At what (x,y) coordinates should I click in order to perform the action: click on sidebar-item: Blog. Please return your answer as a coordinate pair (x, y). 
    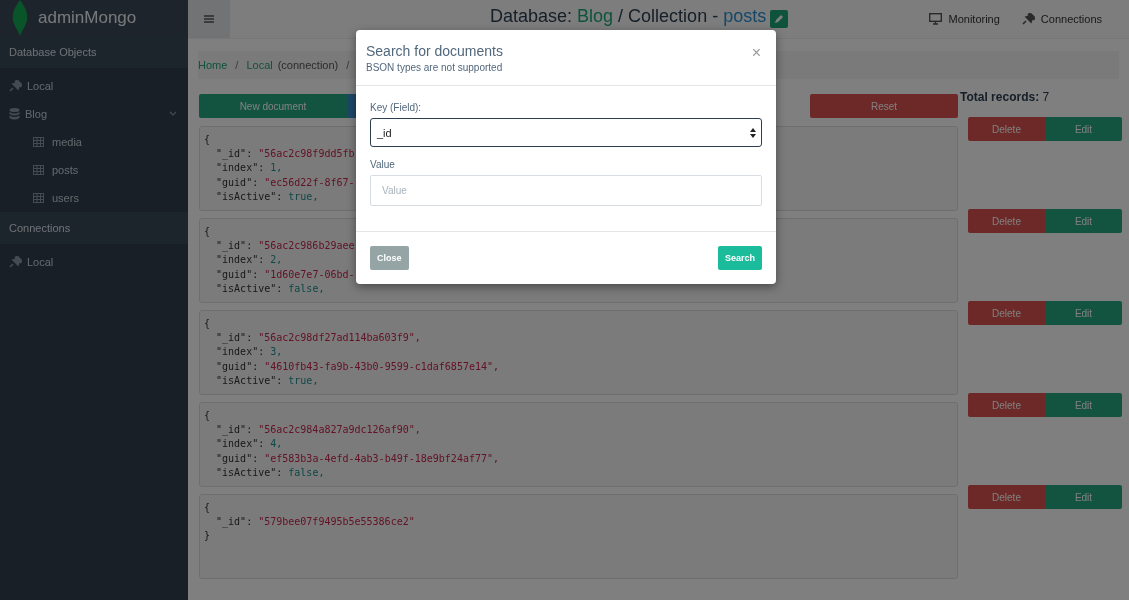
    Looking at the image, I should click on (94, 114).